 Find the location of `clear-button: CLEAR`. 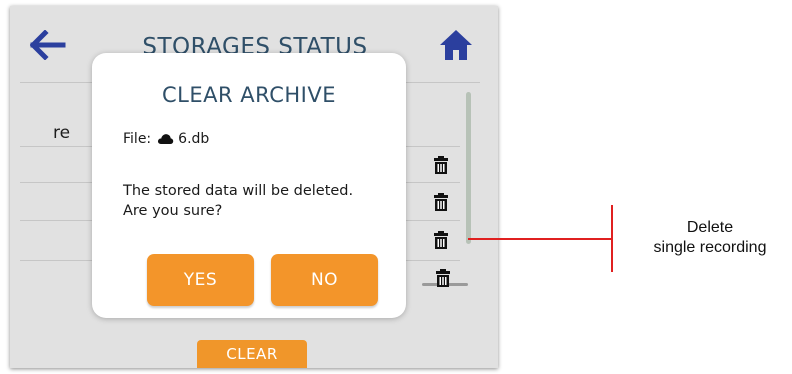

clear-button: CLEAR is located at coordinates (252, 354).